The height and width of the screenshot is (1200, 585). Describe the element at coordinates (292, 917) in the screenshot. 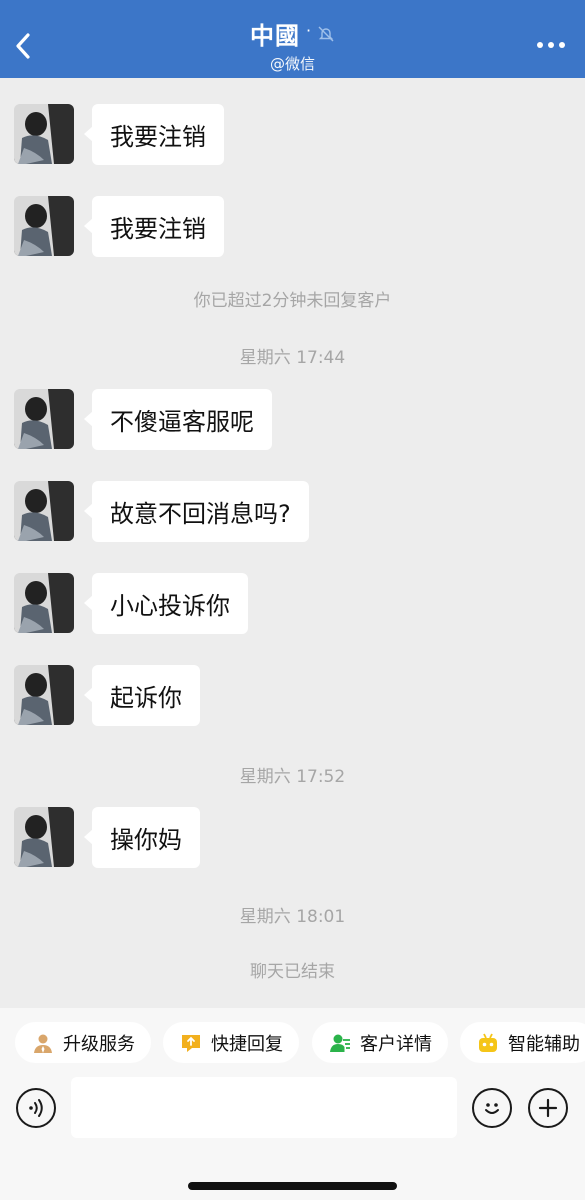

I see `timestamp: 星期六 18:01` at that location.